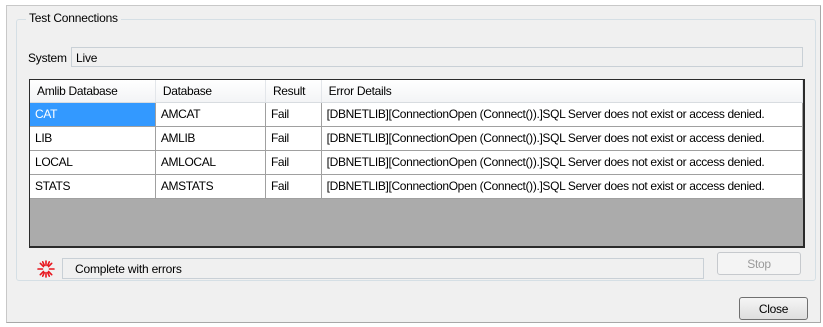 The width and height of the screenshot is (823, 327). What do you see at coordinates (383, 268) in the screenshot?
I see `status-text: Complete with errors` at bounding box center [383, 268].